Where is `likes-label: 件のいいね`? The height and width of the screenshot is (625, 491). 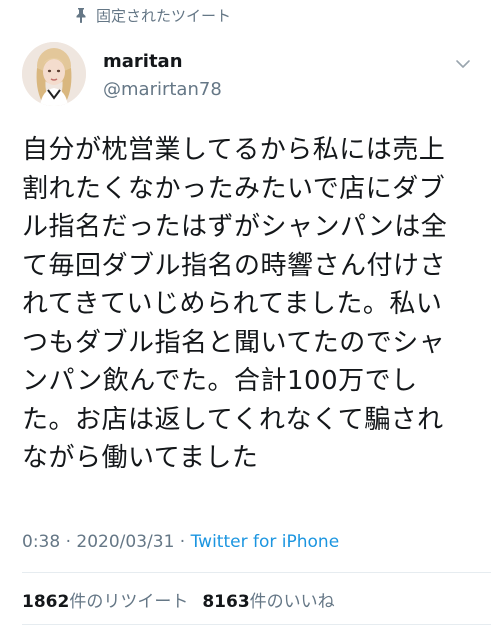
likes-label: 件のいいね is located at coordinates (292, 602).